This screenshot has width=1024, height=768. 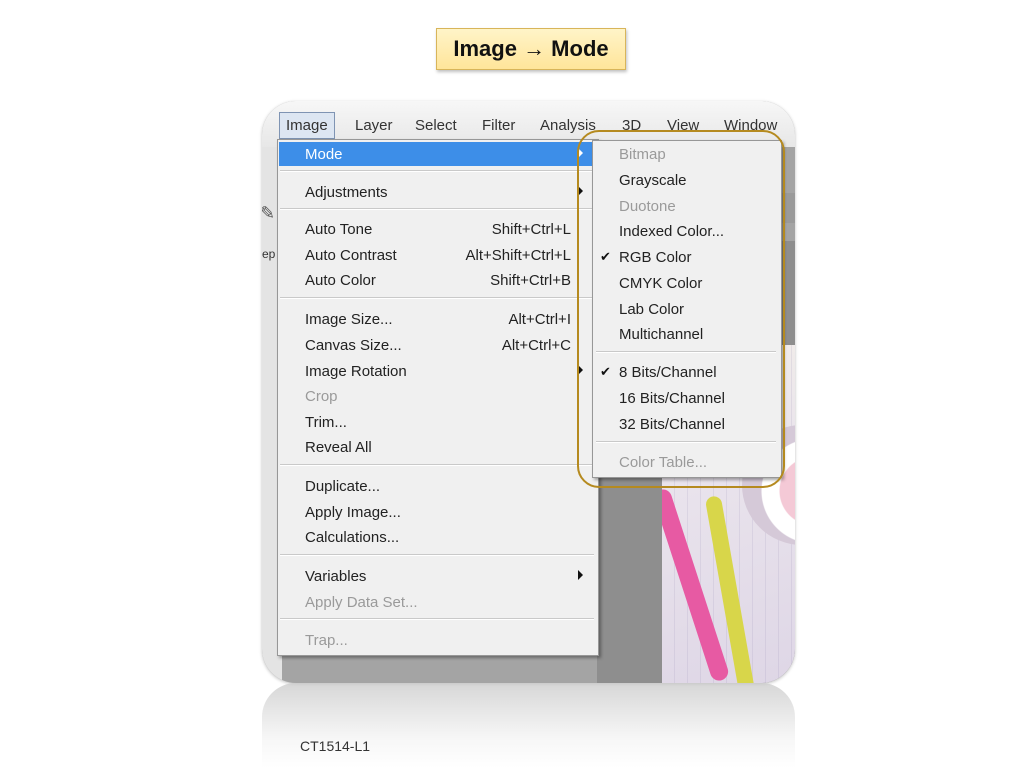 What do you see at coordinates (580, 575) in the screenshot?
I see `submenu-arrow-icon` at bounding box center [580, 575].